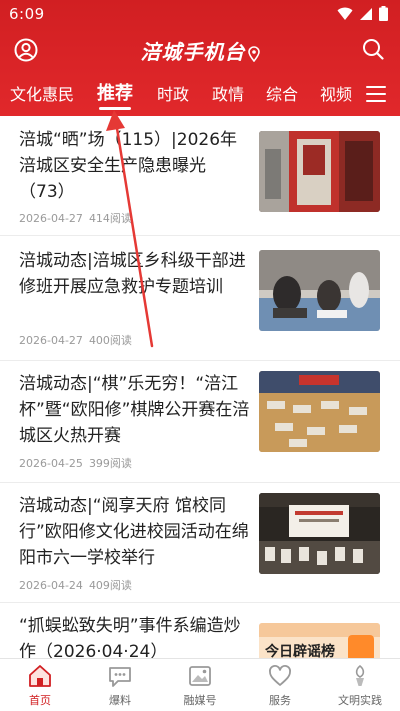  What do you see at coordinates (200, 700) in the screenshot?
I see `nav-label: 融媒号` at bounding box center [200, 700].